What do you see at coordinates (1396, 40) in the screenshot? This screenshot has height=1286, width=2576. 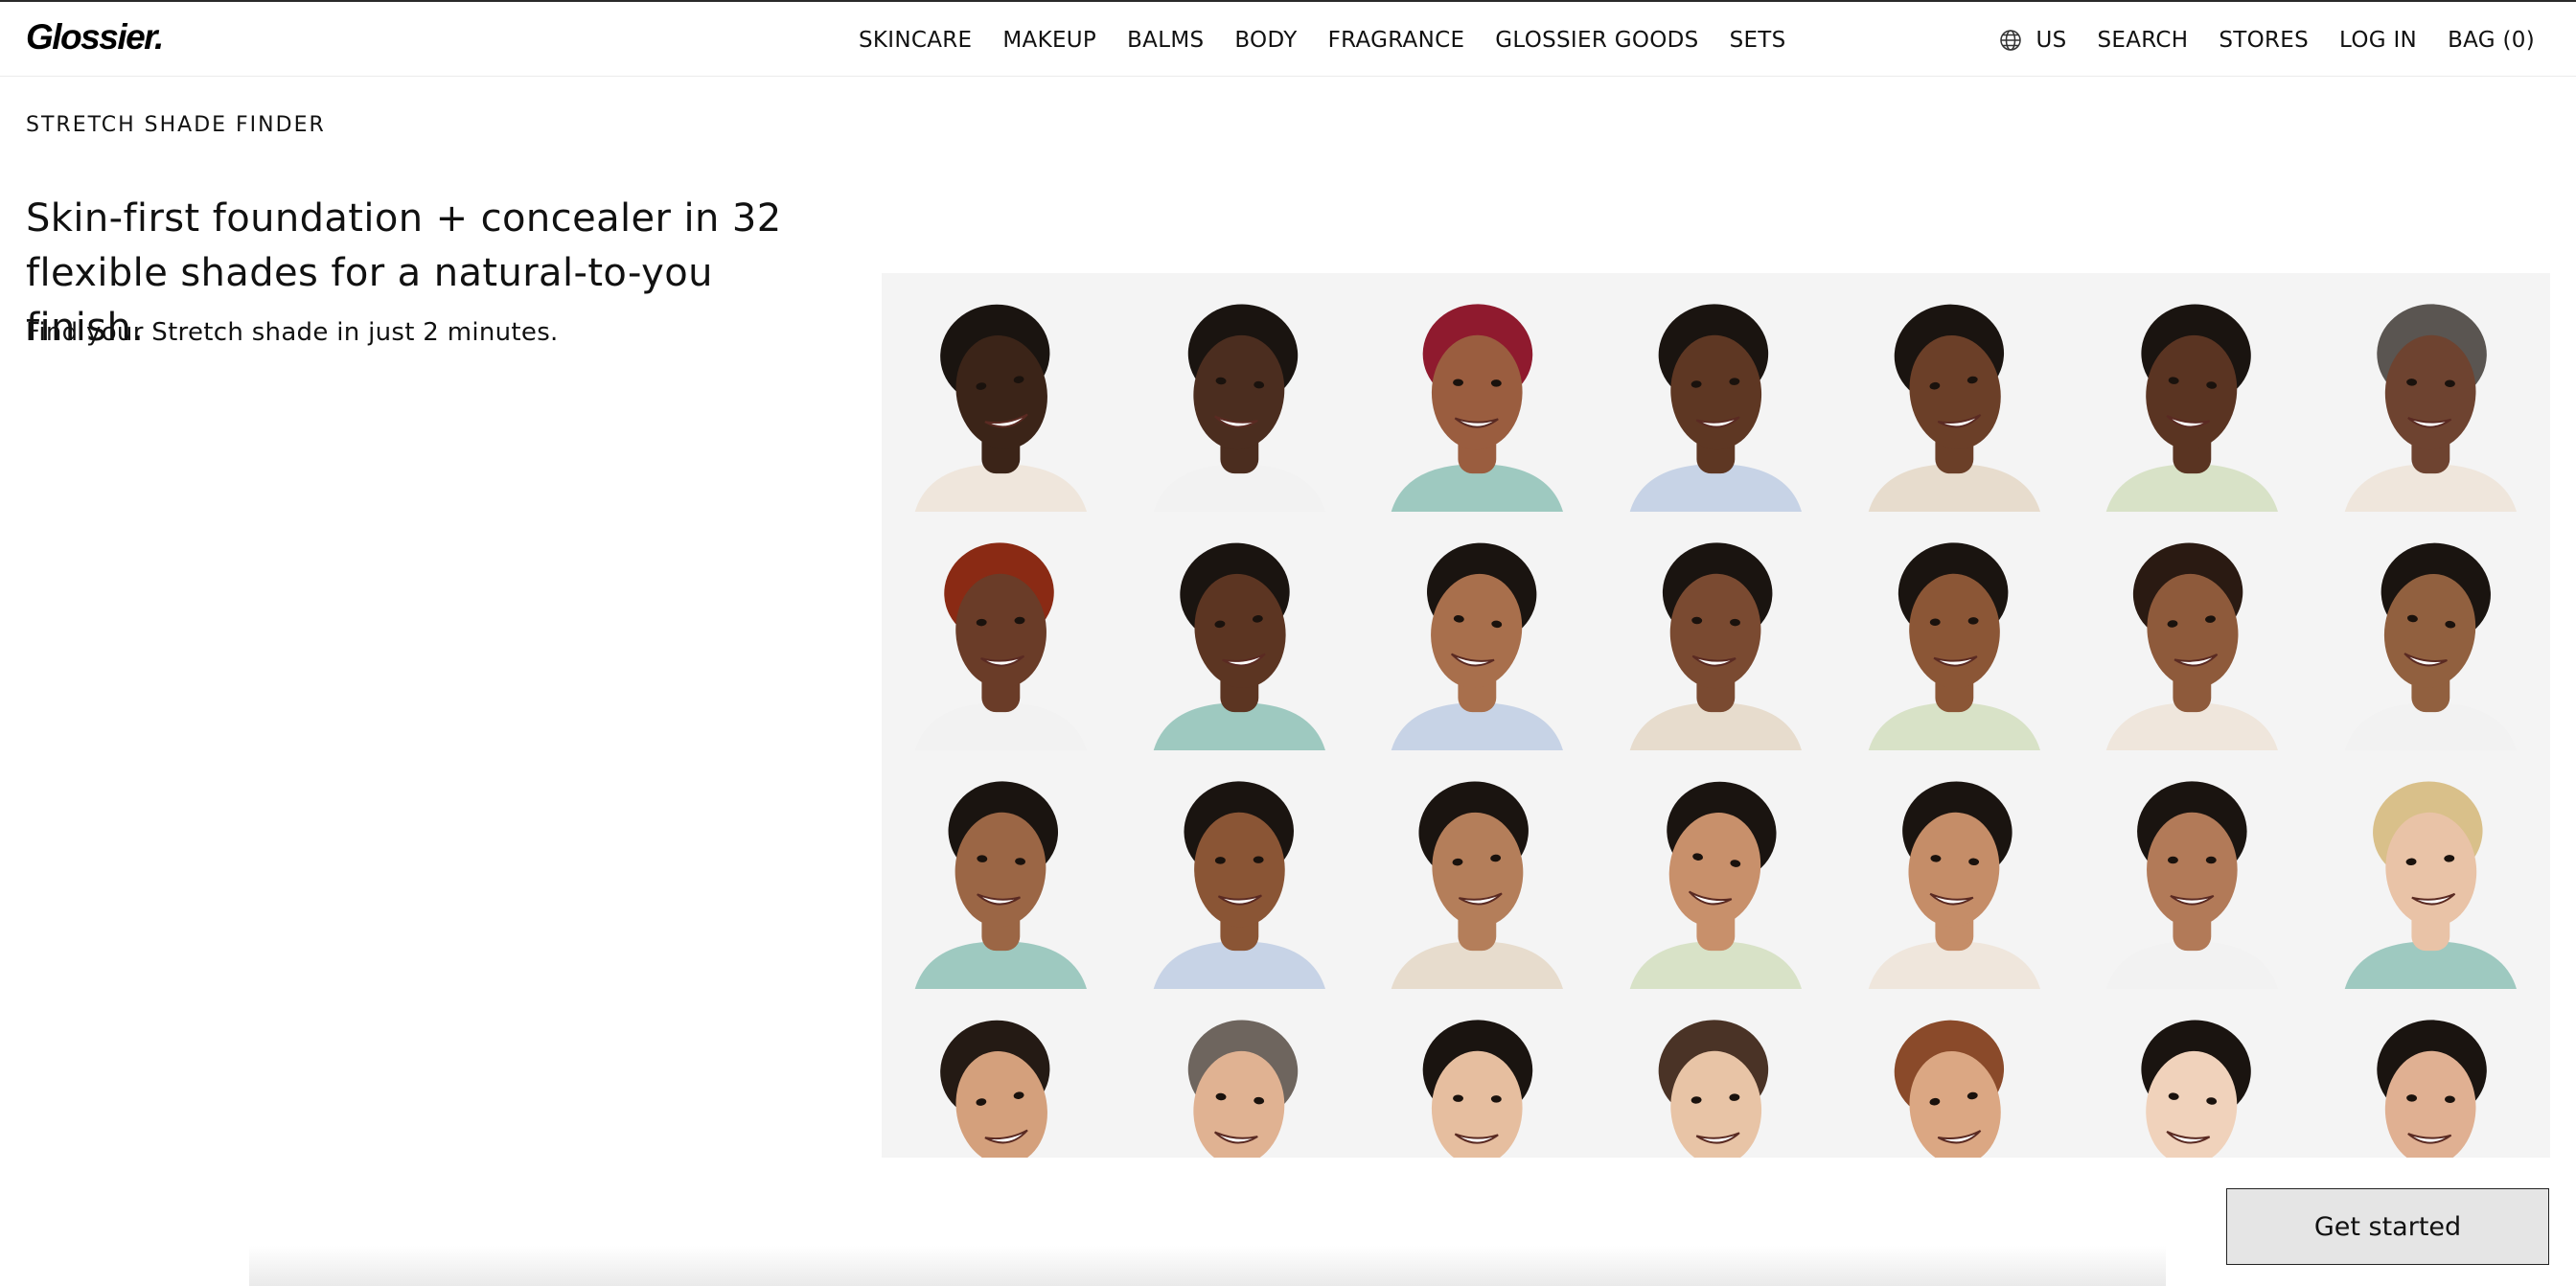 I see `nav-fragrance: FRAGRANCE` at bounding box center [1396, 40].